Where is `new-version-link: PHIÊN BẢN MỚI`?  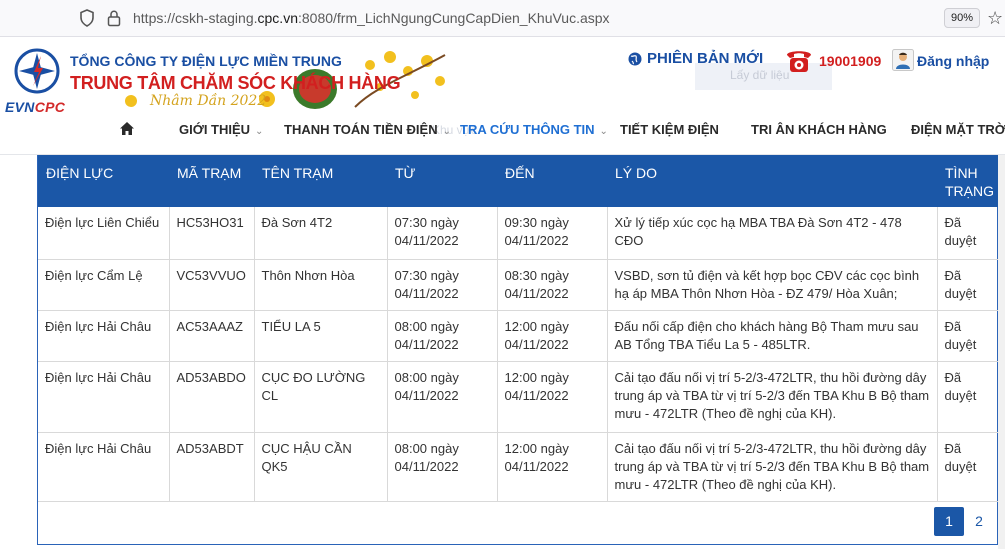 new-version-link: PHIÊN BẢN MỚI is located at coordinates (695, 58).